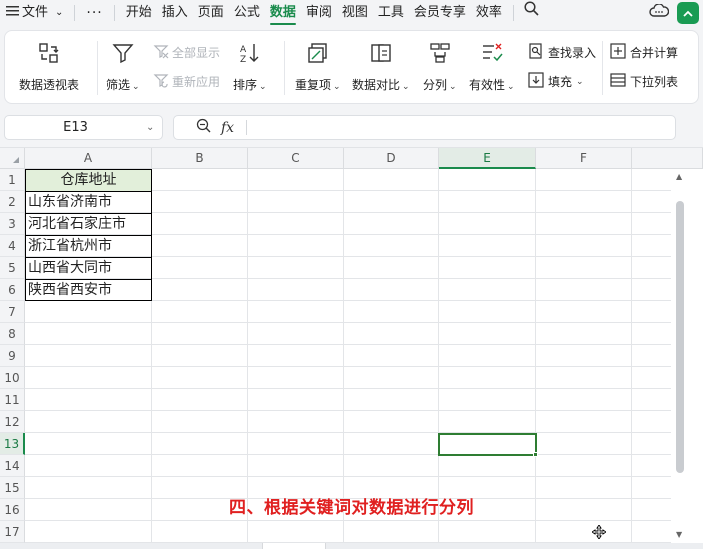 The image size is (703, 549). Describe the element at coordinates (492, 54) in the screenshot. I see `validity-icon` at that location.